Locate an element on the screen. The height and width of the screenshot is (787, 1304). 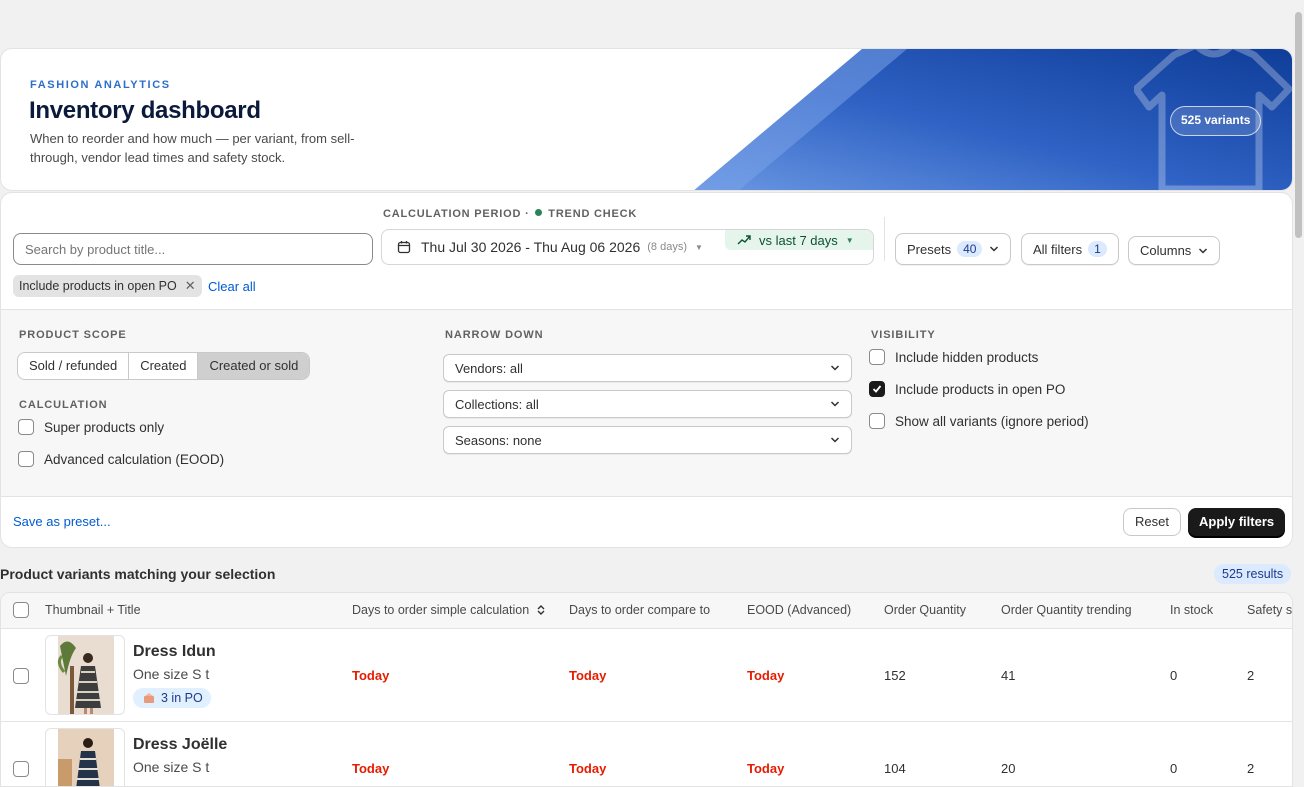
apply-filters-button: Apply filters is located at coordinates (1237, 522).